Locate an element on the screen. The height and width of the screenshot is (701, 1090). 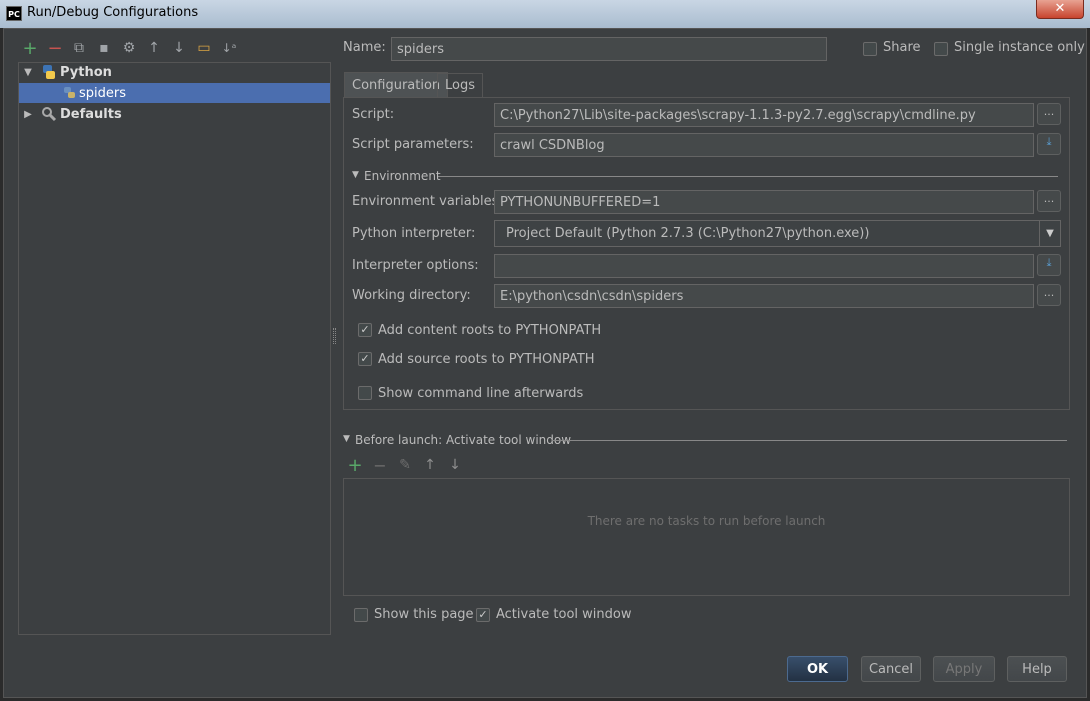
move-task-down-button: ↓ is located at coordinates (455, 465).